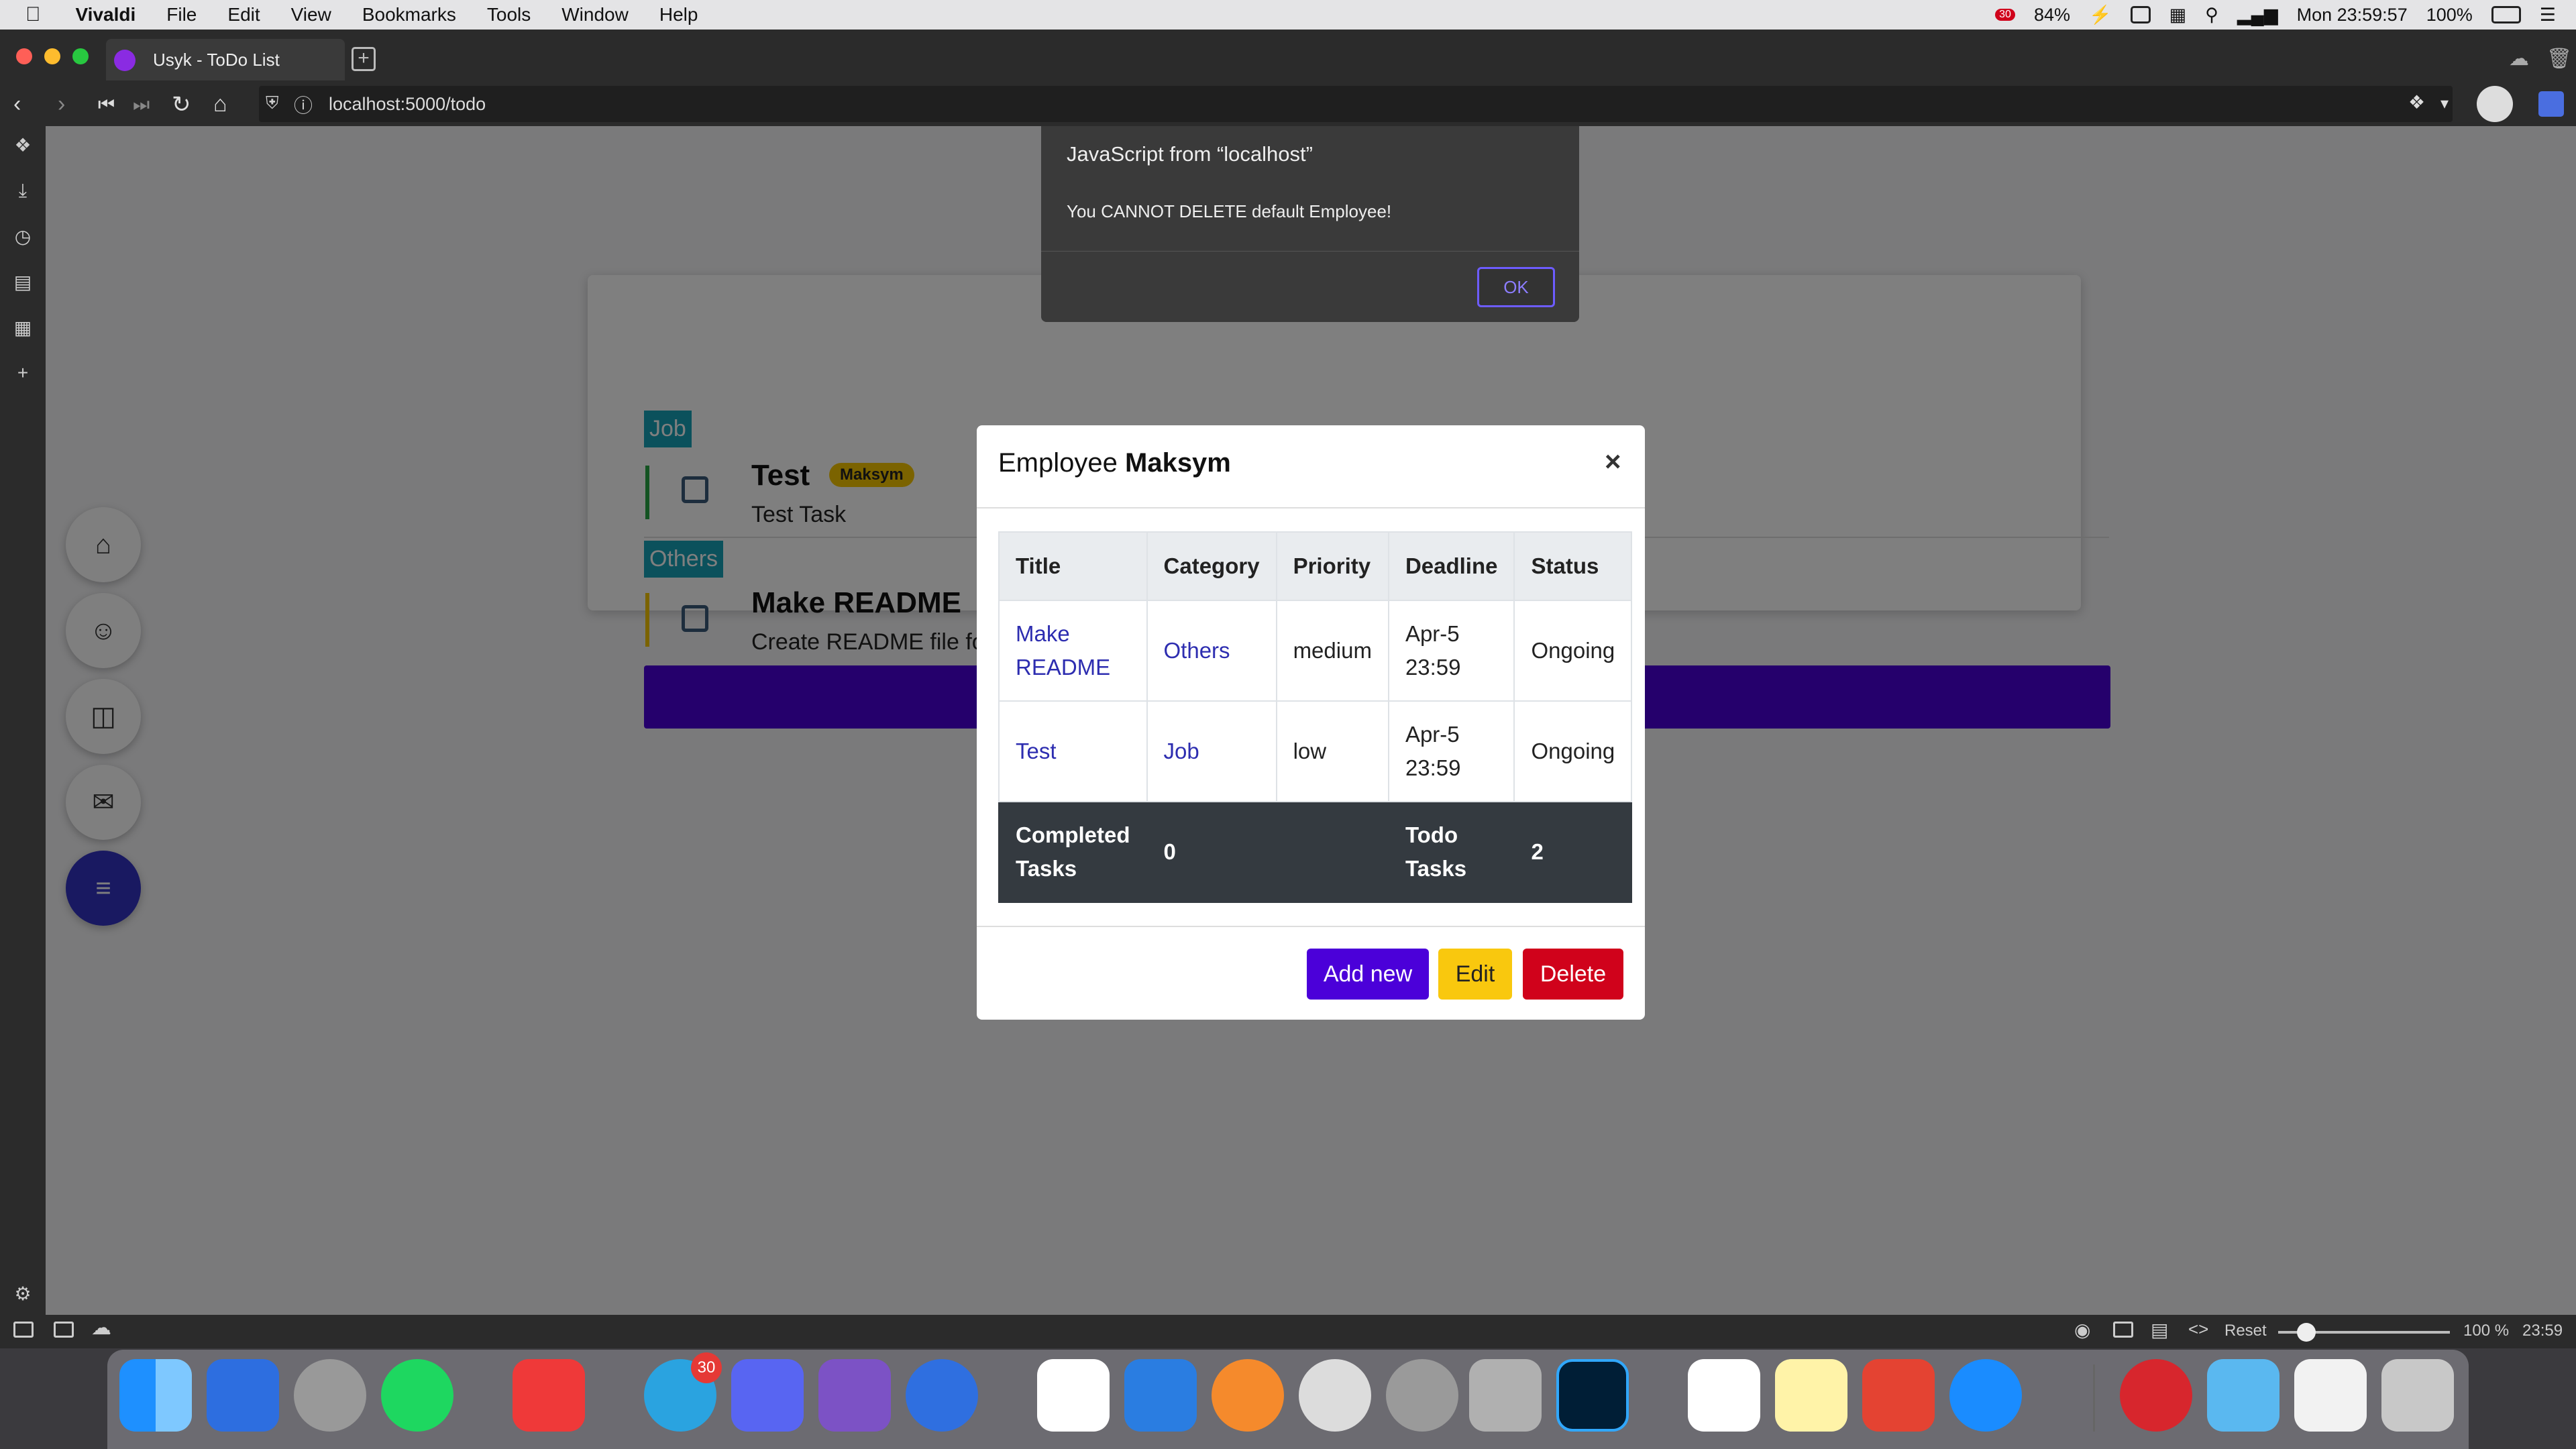  What do you see at coordinates (80, 56) in the screenshot?
I see `window-zoom-button` at bounding box center [80, 56].